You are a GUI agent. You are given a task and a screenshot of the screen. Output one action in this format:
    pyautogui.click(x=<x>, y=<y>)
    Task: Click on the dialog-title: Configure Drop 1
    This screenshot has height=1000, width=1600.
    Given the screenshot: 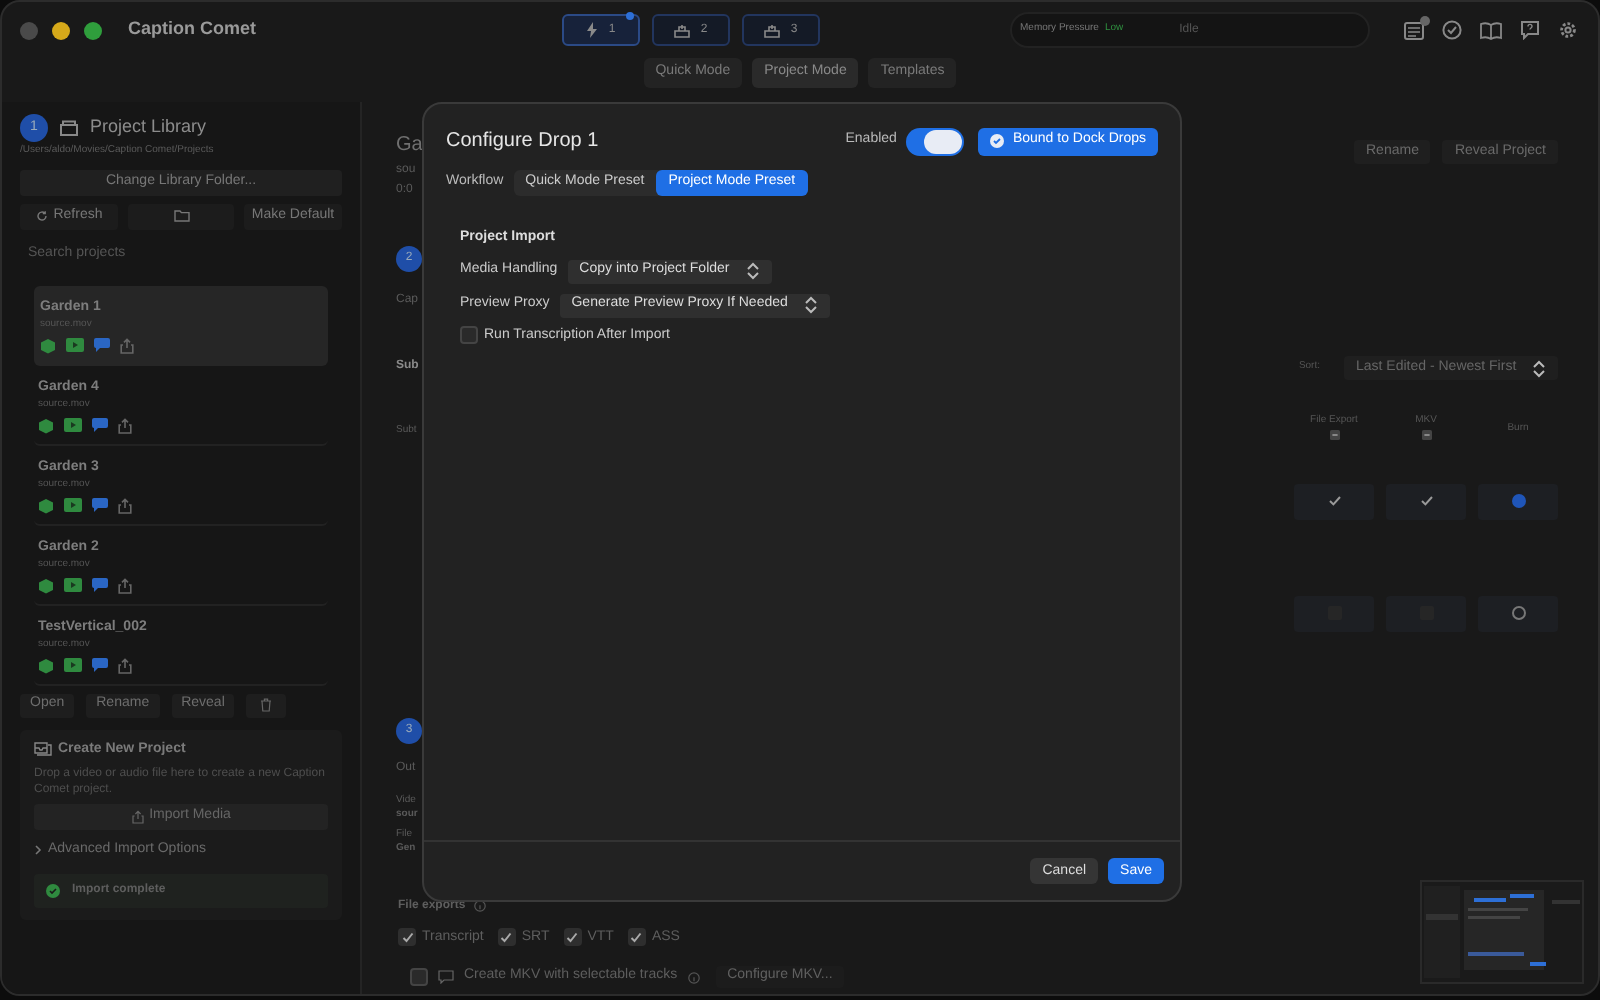 What is the action you would take?
    pyautogui.click(x=522, y=142)
    